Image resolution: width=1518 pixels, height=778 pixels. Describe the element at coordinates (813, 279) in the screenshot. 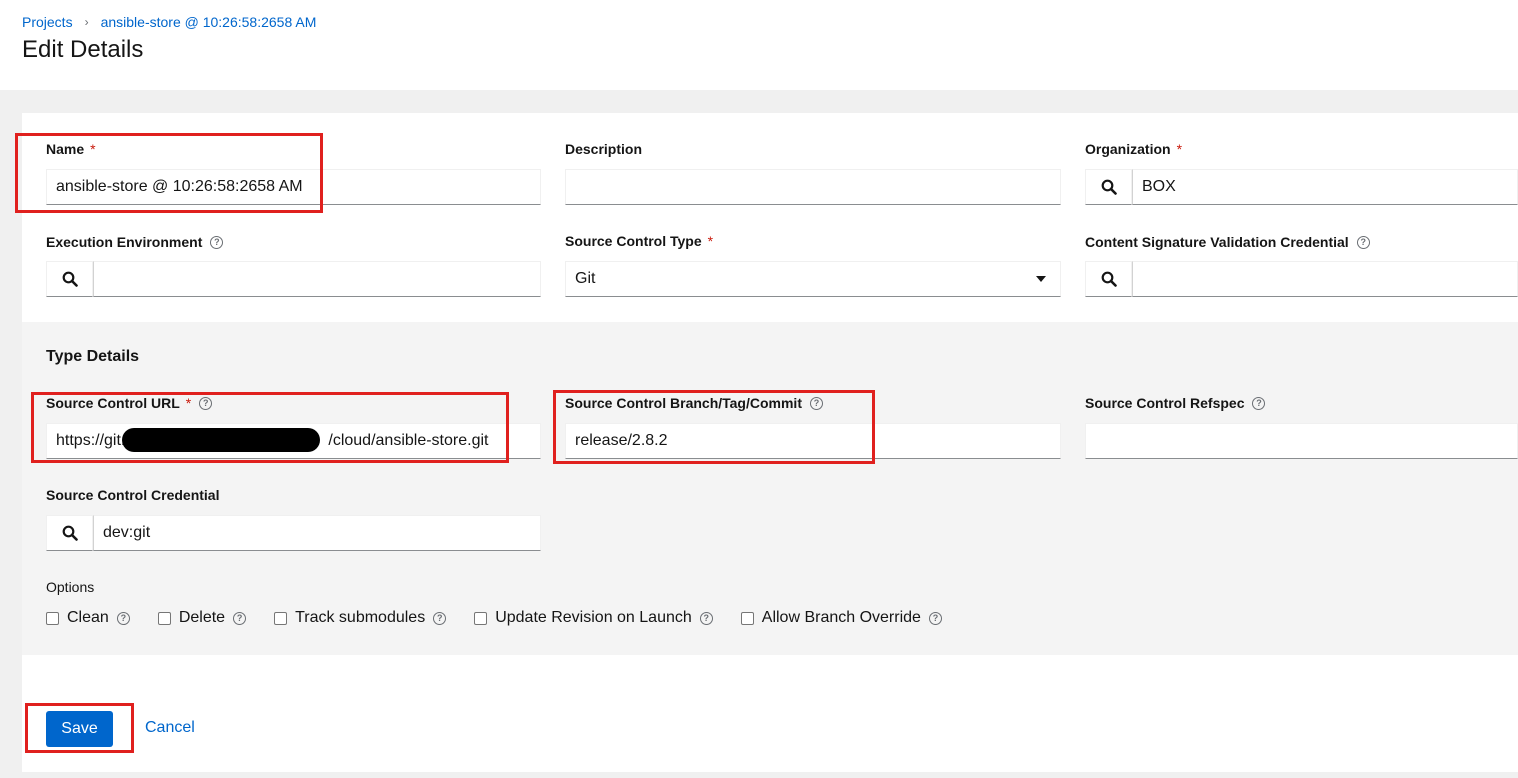

I see `source-control-type-select: Git` at that location.